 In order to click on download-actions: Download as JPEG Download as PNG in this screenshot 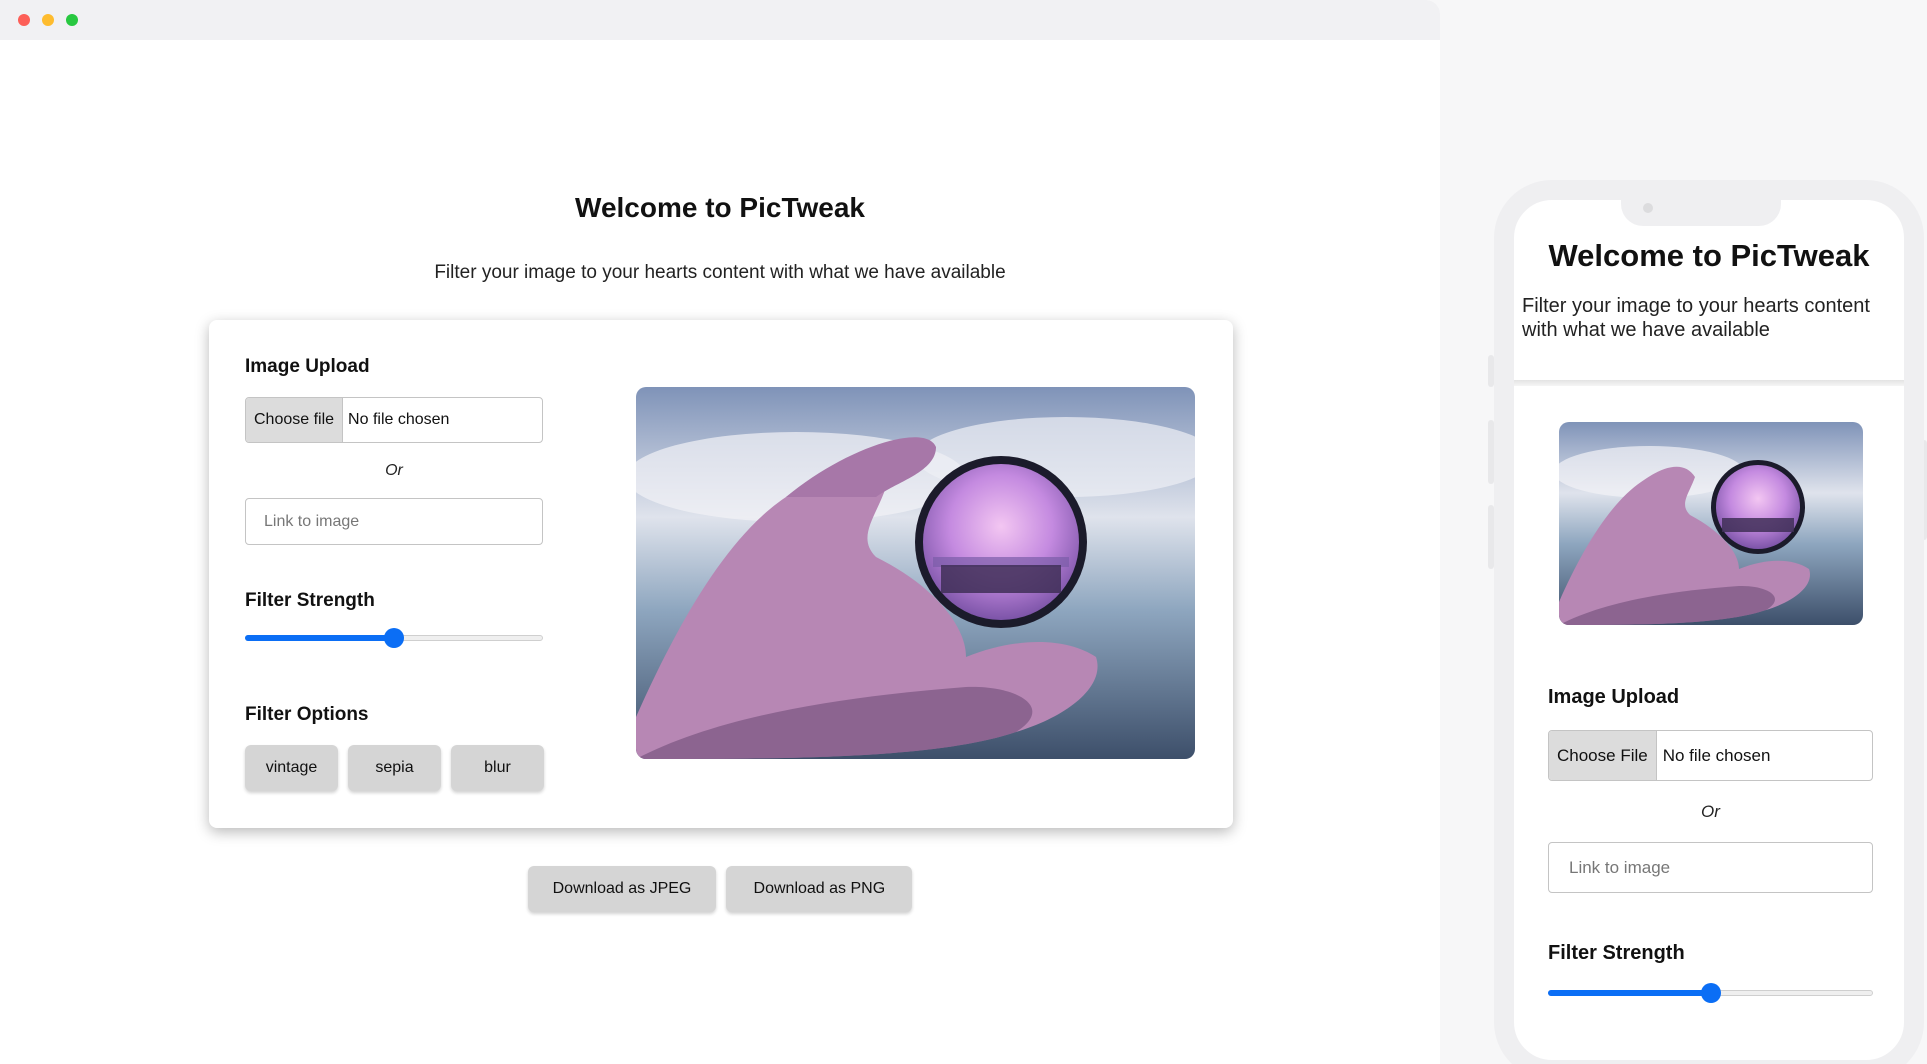, I will do `click(720, 889)`.